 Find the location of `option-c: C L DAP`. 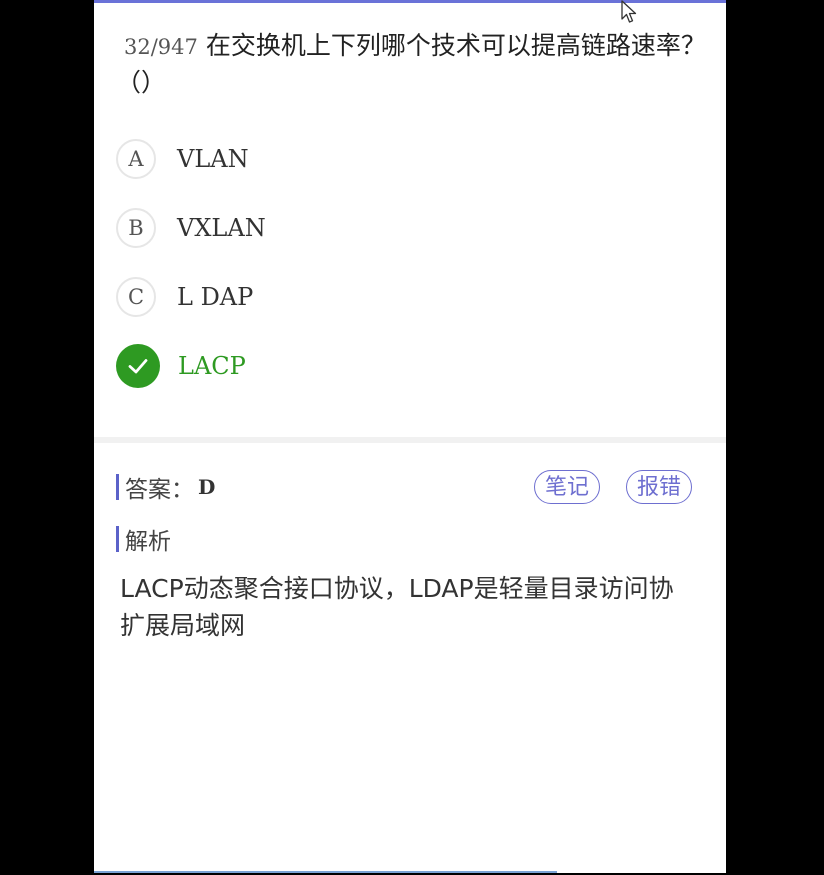

option-c: C L DAP is located at coordinates (184, 297).